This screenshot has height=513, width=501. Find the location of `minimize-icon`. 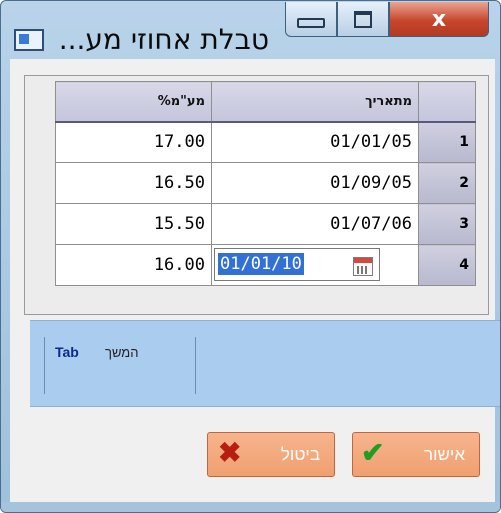

minimize-icon is located at coordinates (311, 23).